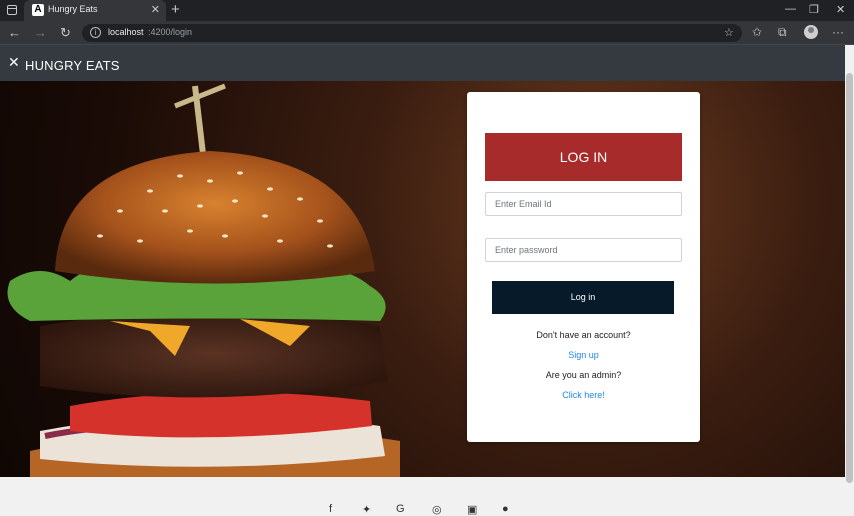 The width and height of the screenshot is (854, 516). I want to click on url-host: localhost, so click(126, 32).